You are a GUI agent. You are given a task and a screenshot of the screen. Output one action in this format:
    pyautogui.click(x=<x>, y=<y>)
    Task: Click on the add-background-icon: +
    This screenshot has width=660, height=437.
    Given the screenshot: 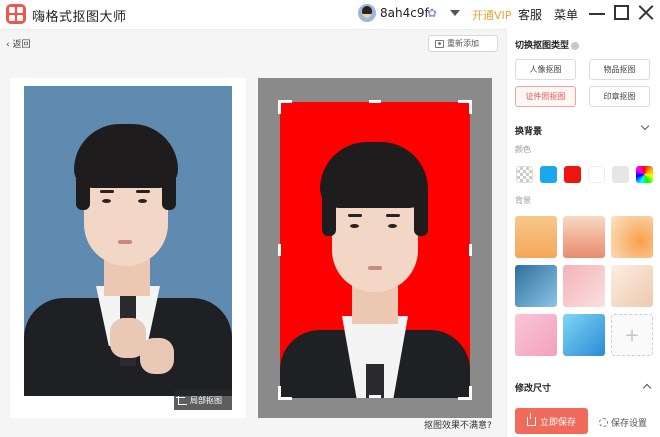 What is the action you would take?
    pyautogui.click(x=632, y=335)
    